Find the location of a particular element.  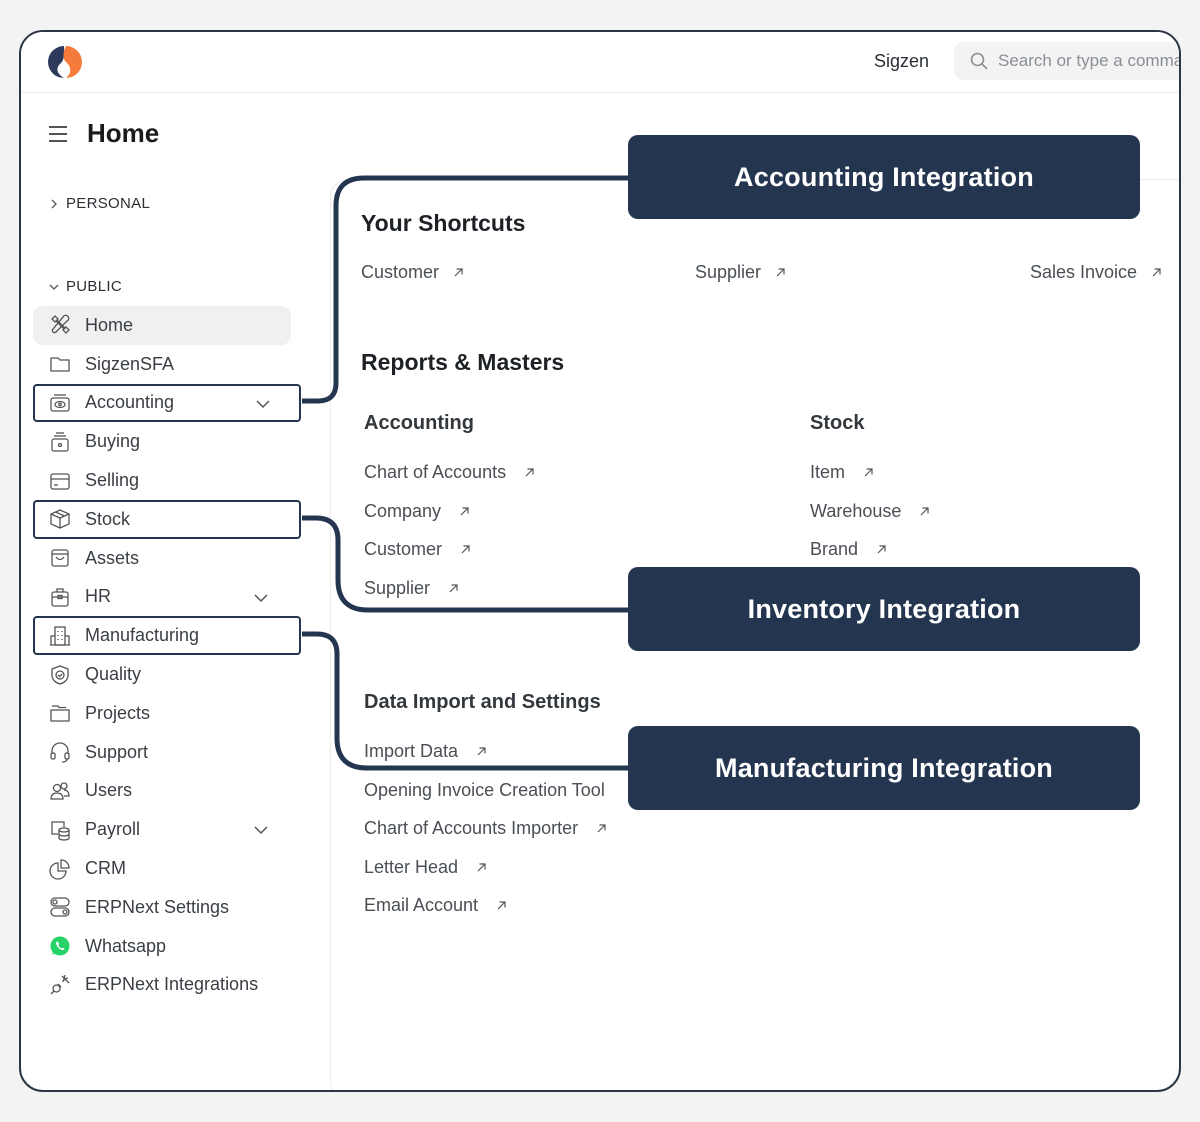

sidebar-item-label: Whatsapp is located at coordinates (126, 945).